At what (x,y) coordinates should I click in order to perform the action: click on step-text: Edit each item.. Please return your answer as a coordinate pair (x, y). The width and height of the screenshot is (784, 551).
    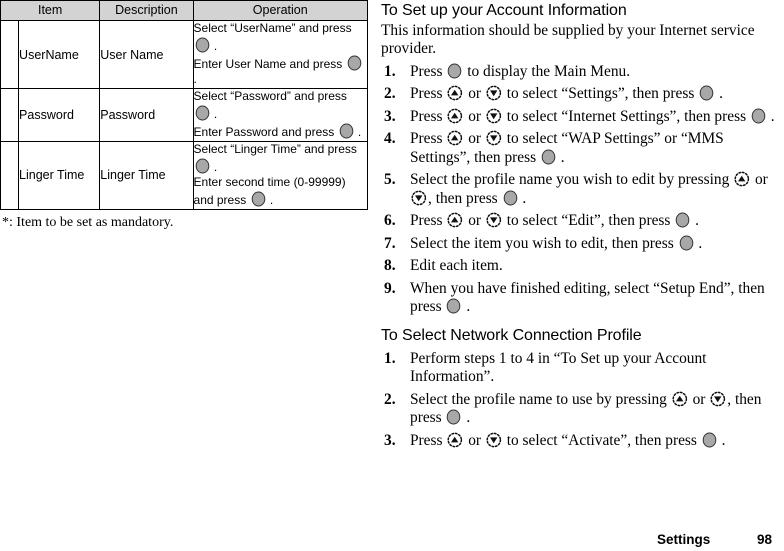
    Looking at the image, I should click on (456, 266).